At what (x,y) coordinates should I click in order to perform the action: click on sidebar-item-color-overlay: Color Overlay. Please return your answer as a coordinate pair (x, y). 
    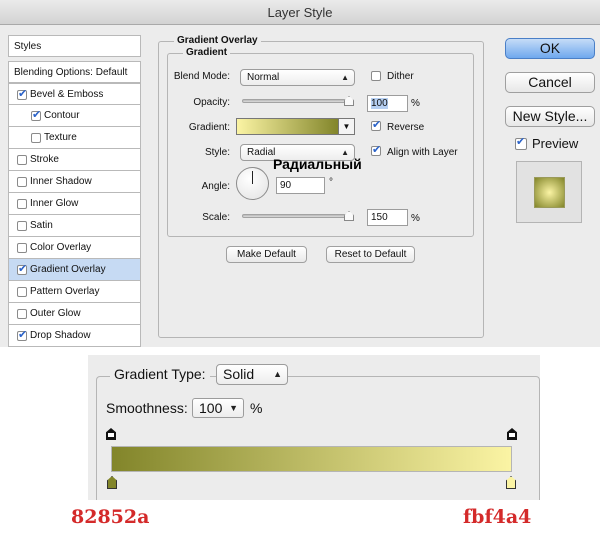
    Looking at the image, I should click on (74, 248).